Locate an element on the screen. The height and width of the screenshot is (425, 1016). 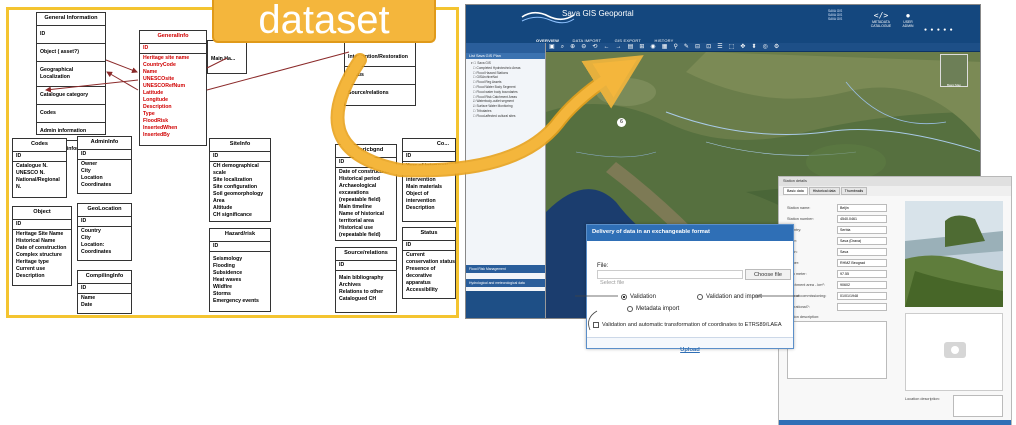
dialog-guide-lines is located at coordinates (687, 313).